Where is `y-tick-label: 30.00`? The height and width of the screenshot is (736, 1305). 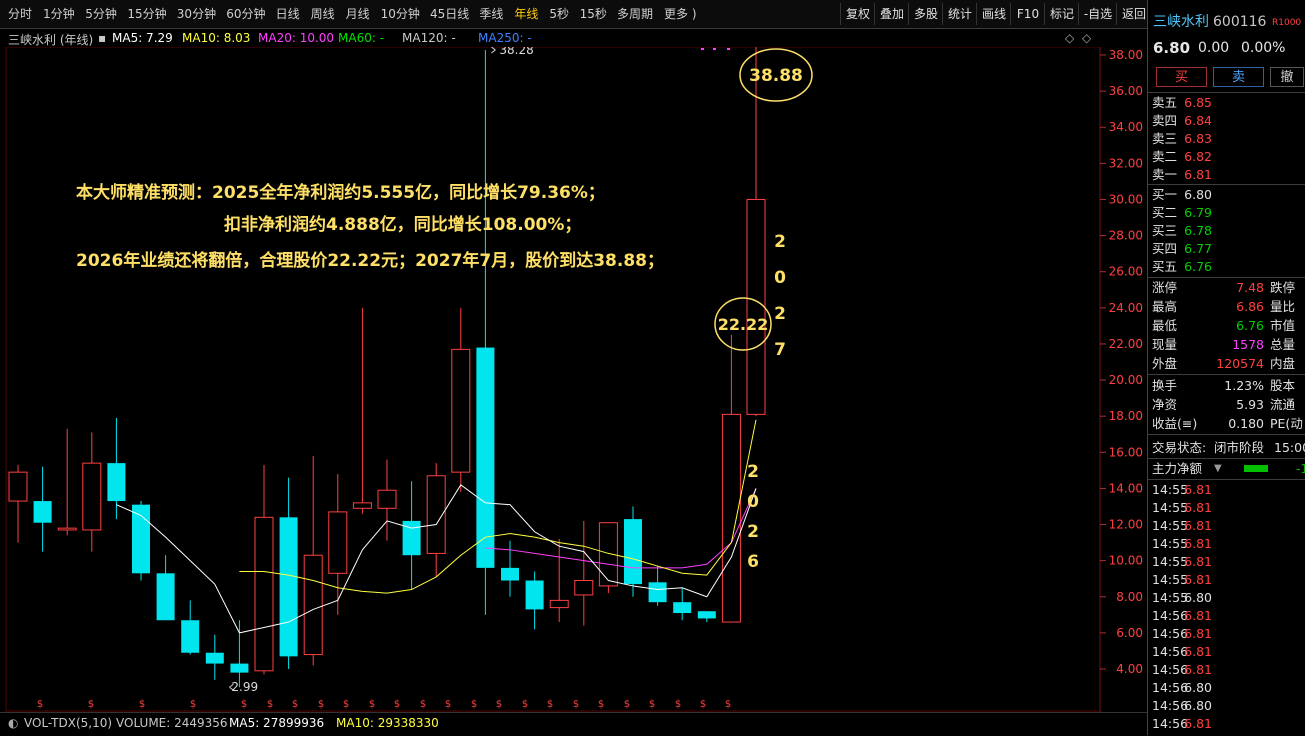
y-tick-label: 30.00 is located at coordinates (1126, 199).